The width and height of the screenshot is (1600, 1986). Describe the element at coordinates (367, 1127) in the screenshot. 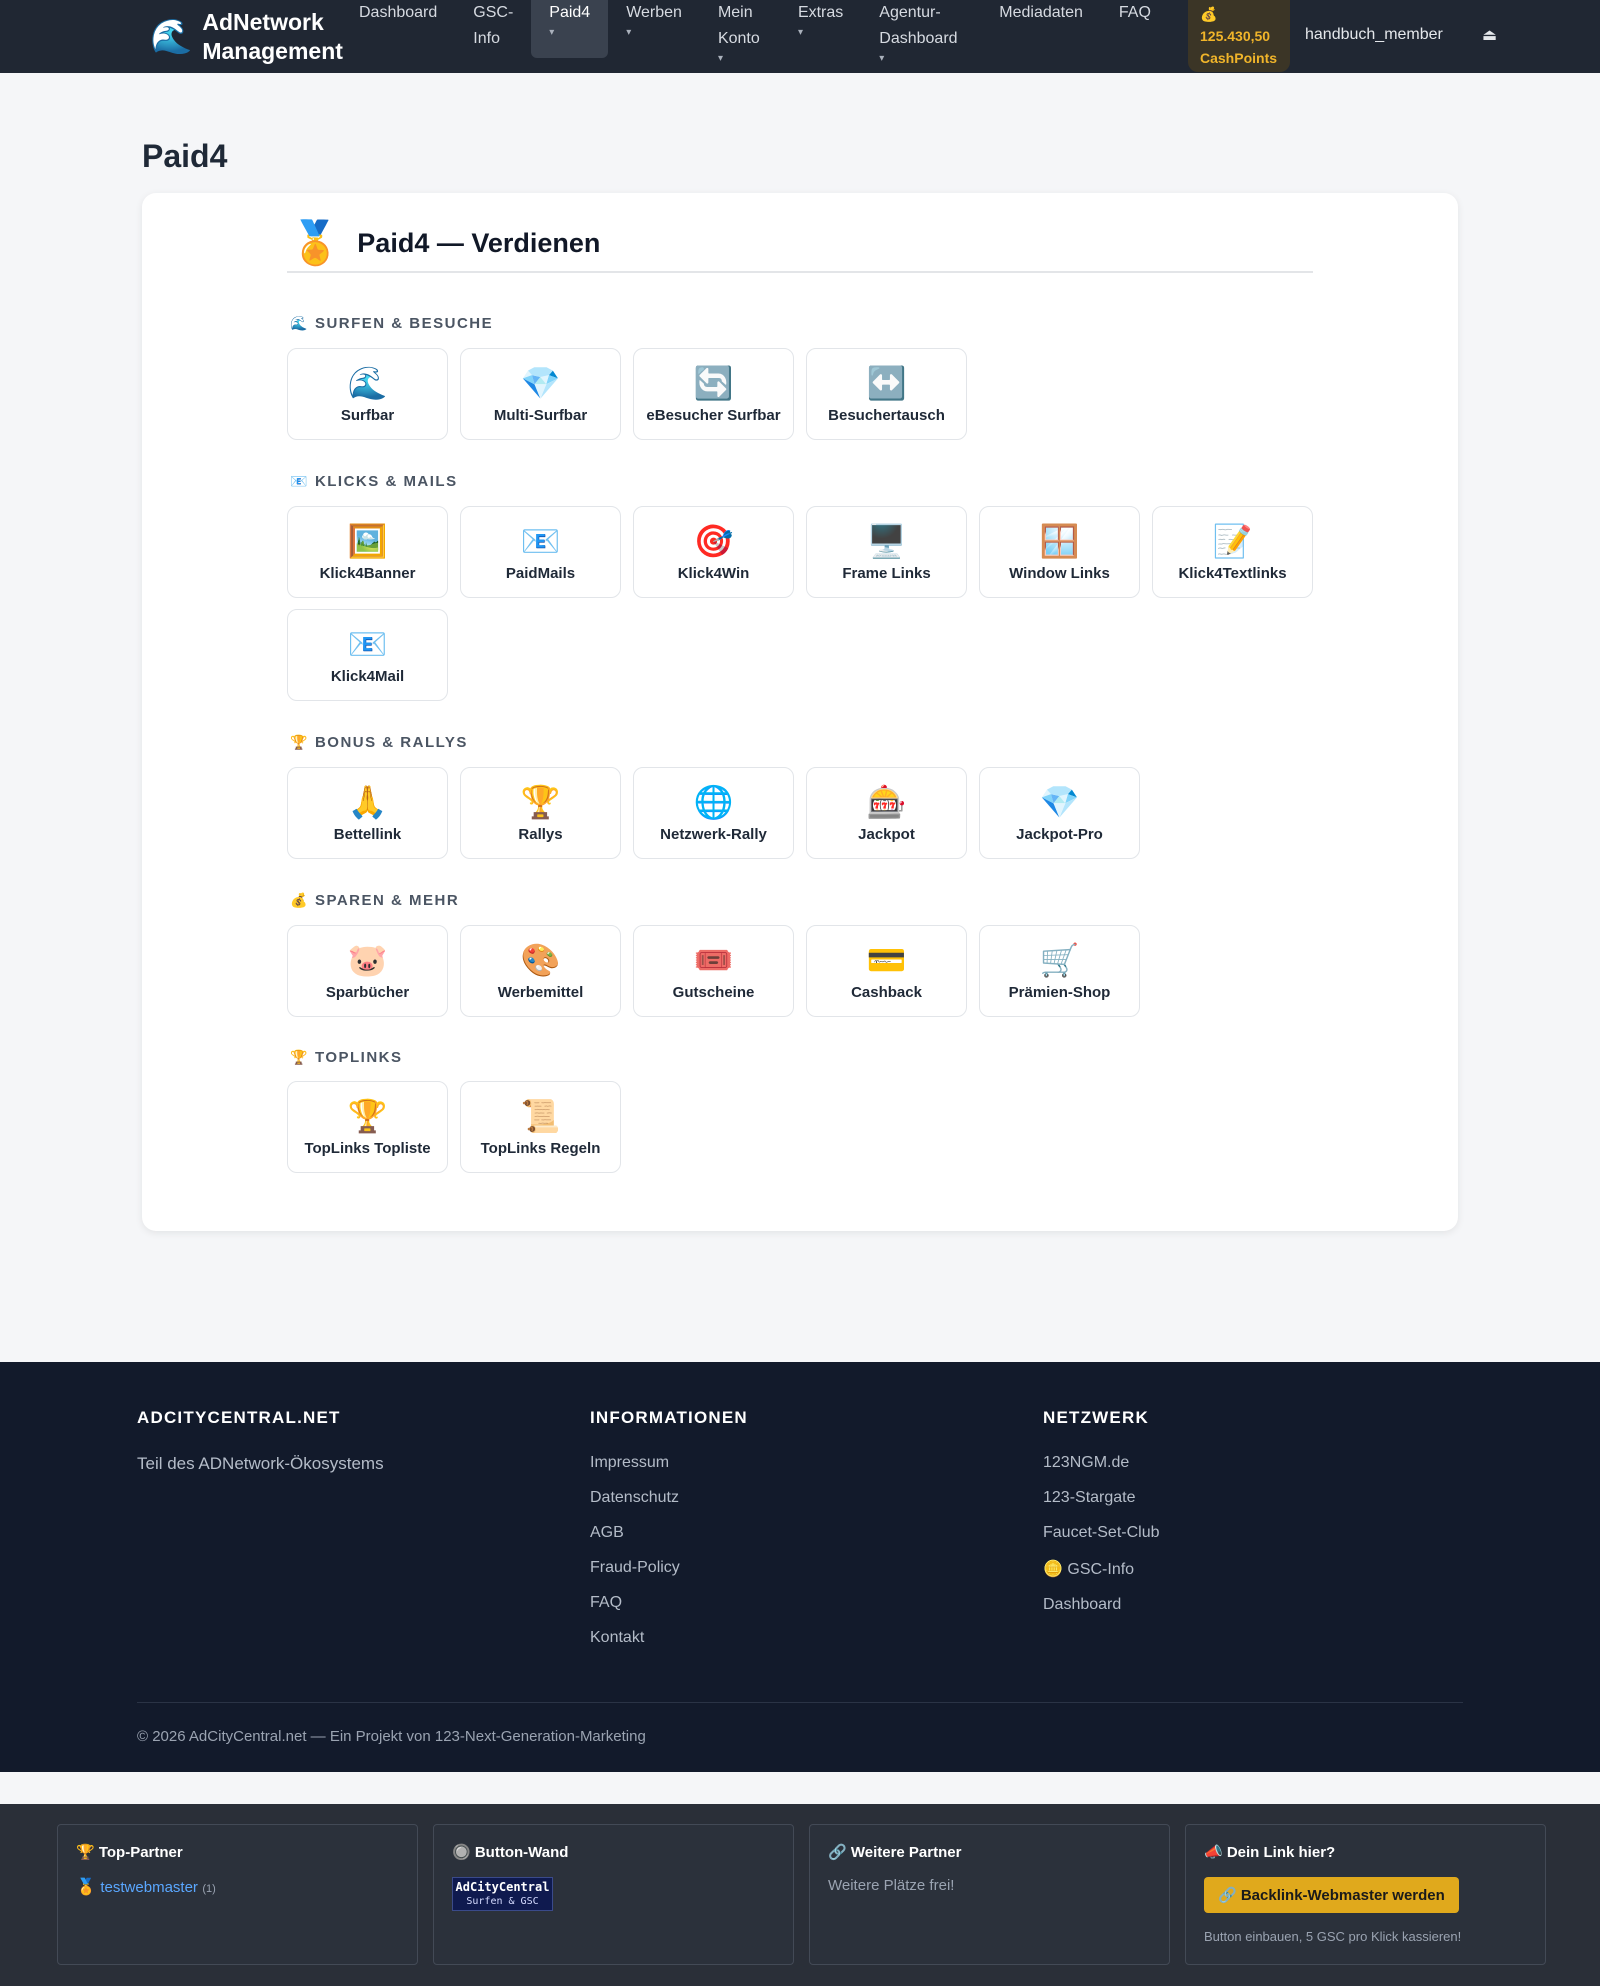

I see `tile-toplinks-topliste: 🏆 TopLinks Topliste` at that location.